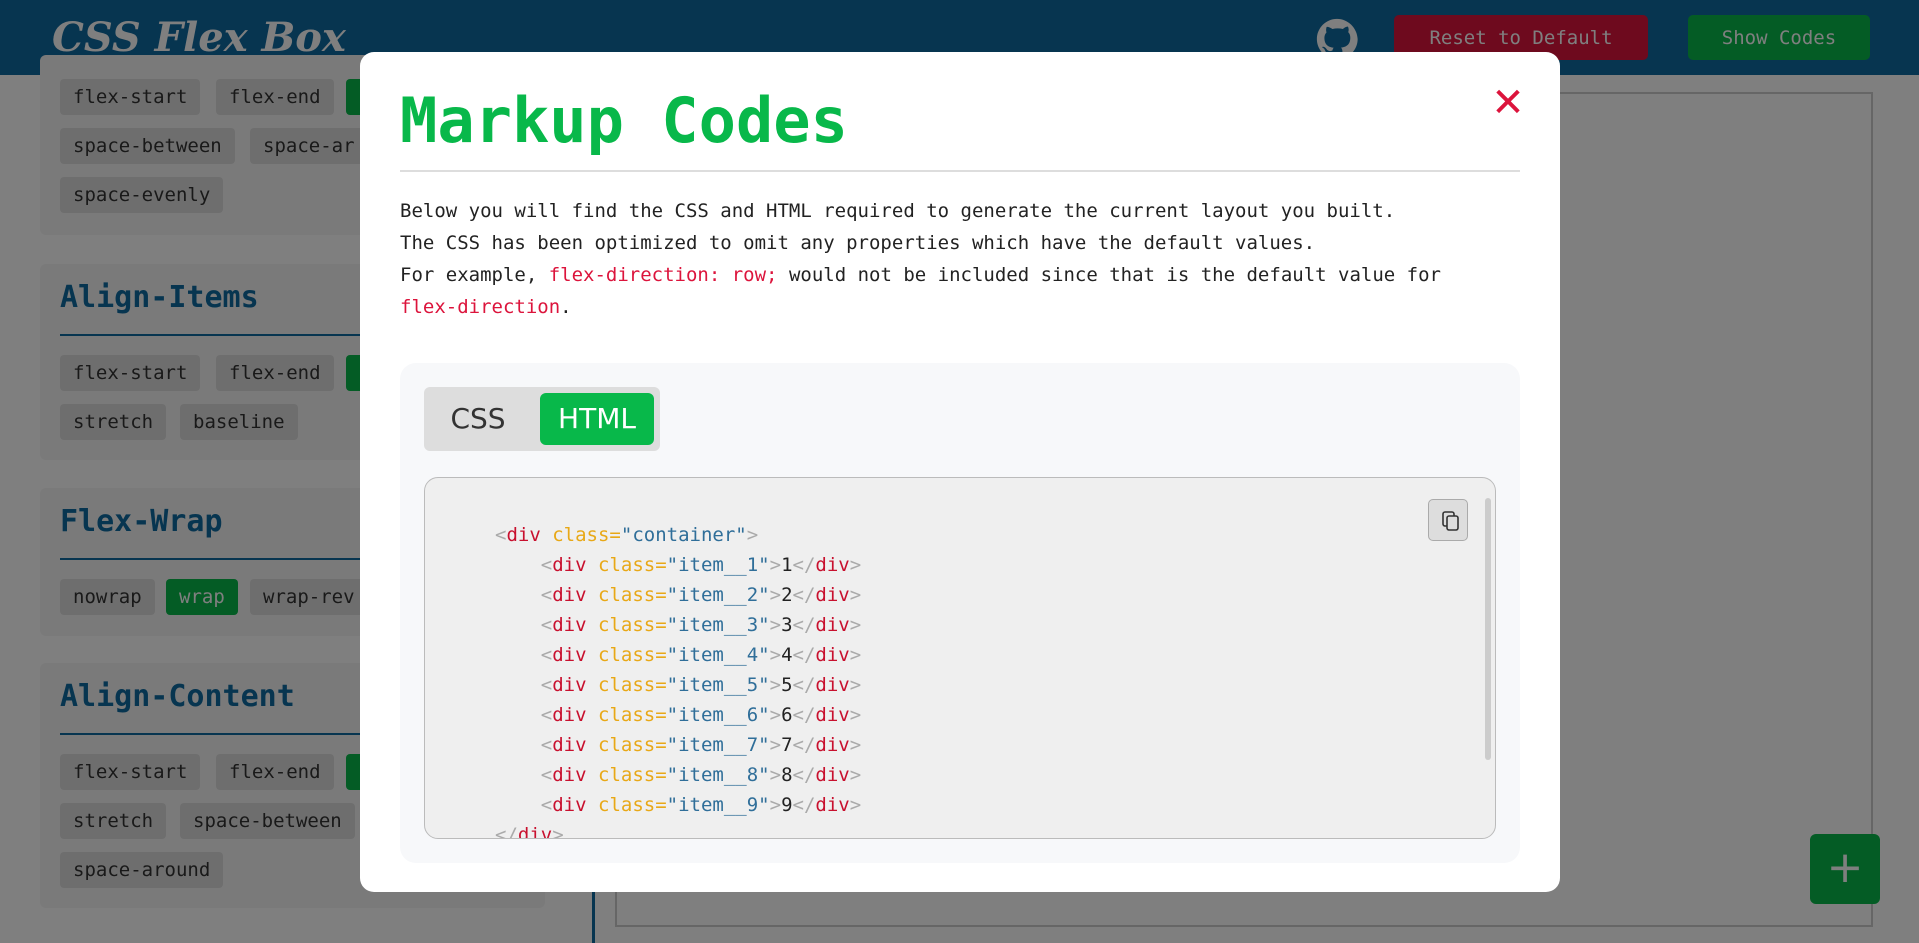 The width and height of the screenshot is (1919, 943). Describe the element at coordinates (478, 419) in the screenshot. I see `tab-css: CSS` at that location.